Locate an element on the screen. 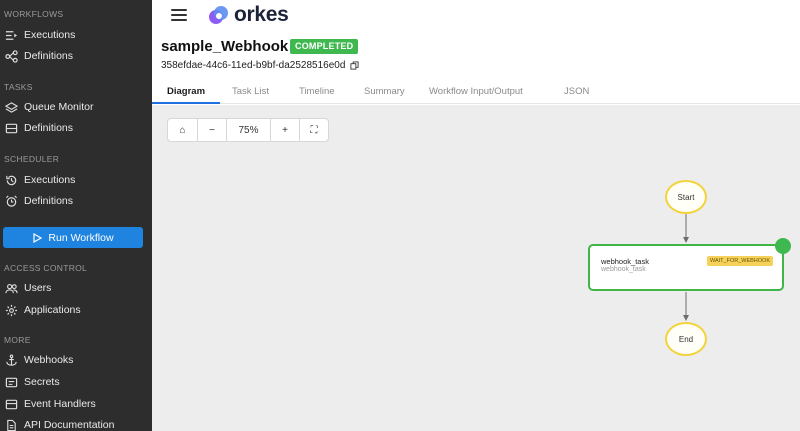 The height and width of the screenshot is (431, 800). sidebar-item-event-handlers: Event Handlers is located at coordinates (76, 404).